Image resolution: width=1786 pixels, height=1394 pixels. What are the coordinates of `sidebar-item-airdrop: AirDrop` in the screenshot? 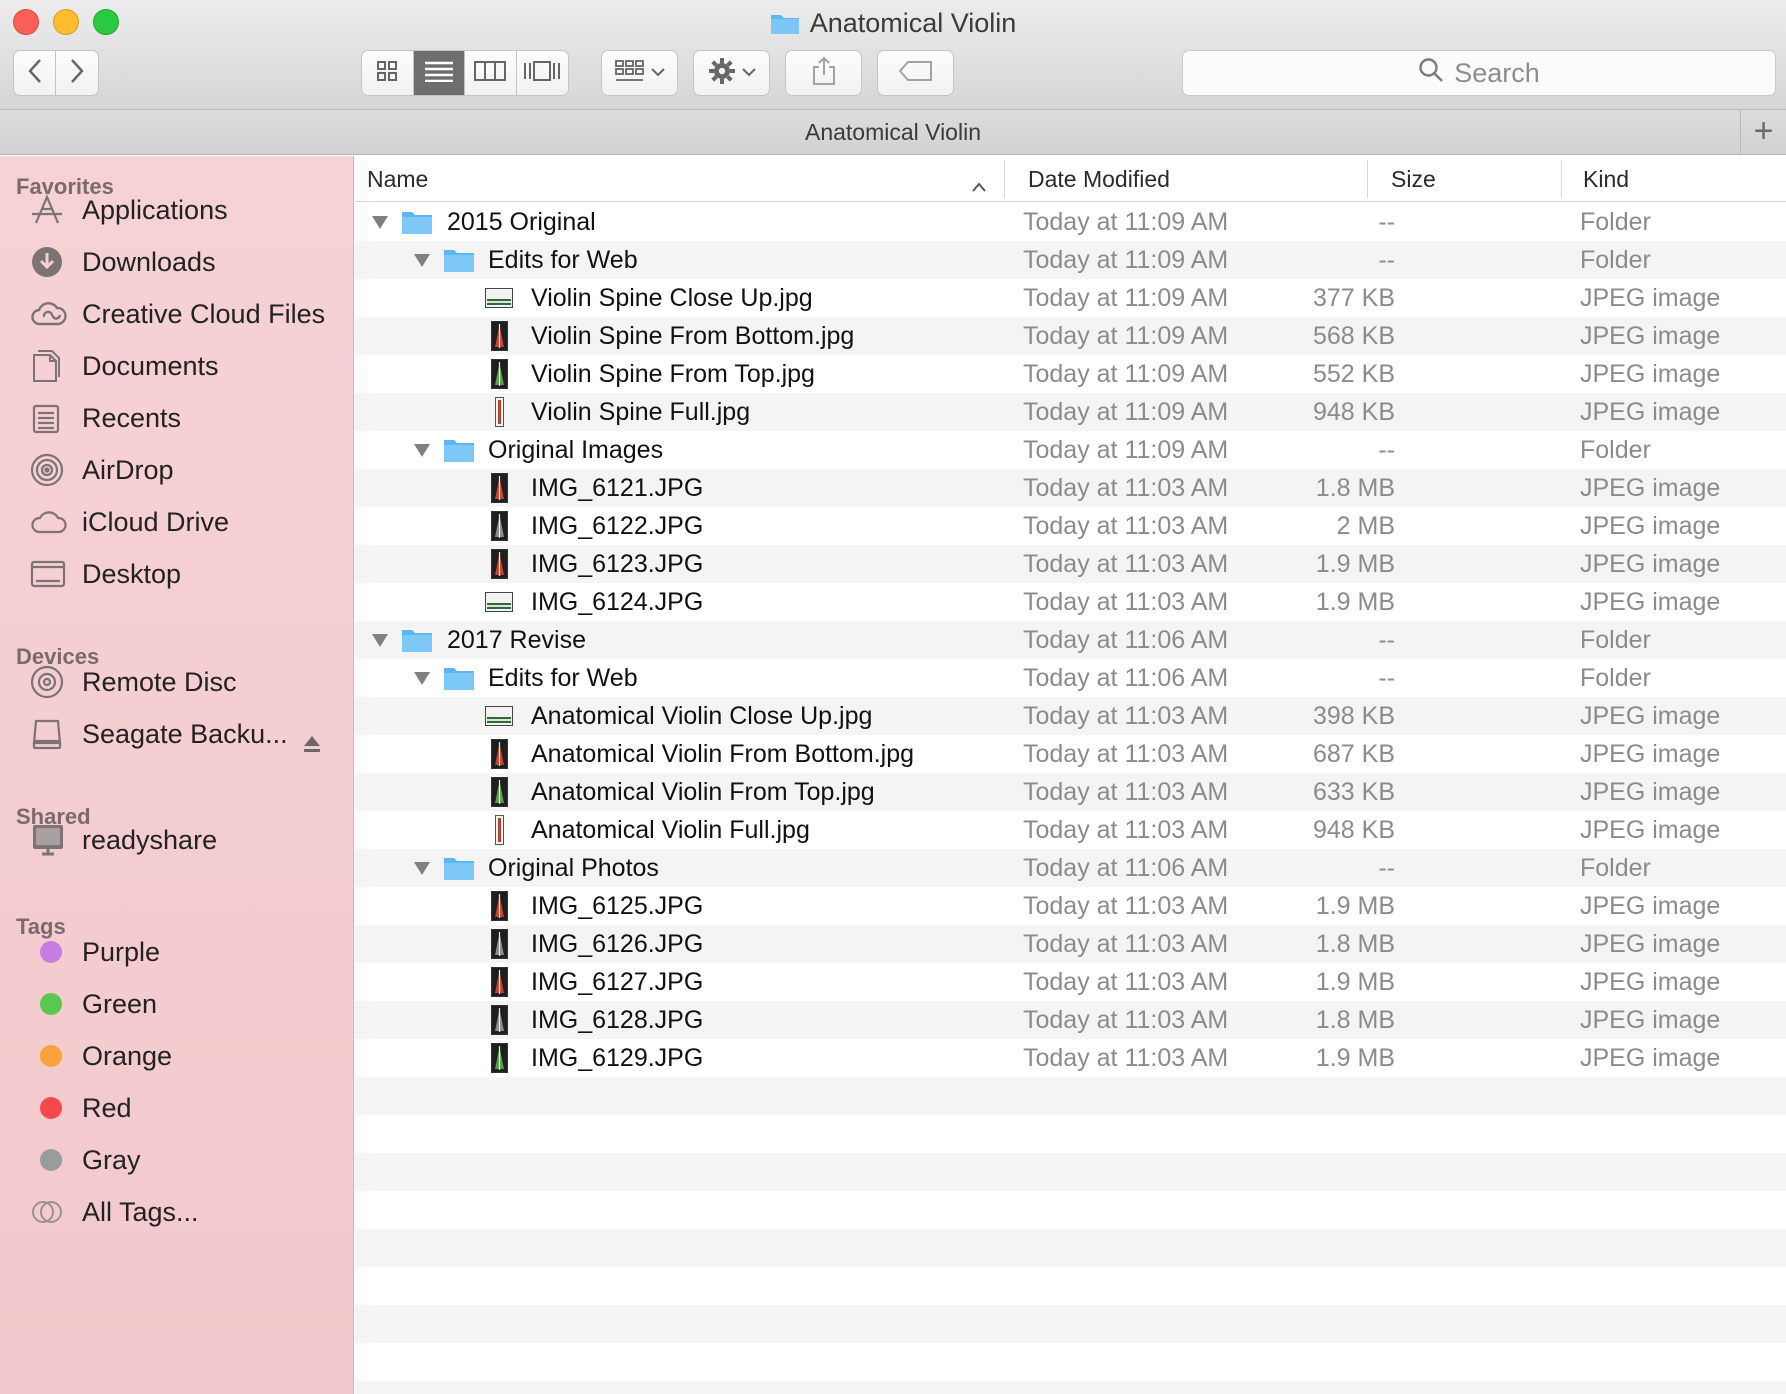 It's located at (102, 470).